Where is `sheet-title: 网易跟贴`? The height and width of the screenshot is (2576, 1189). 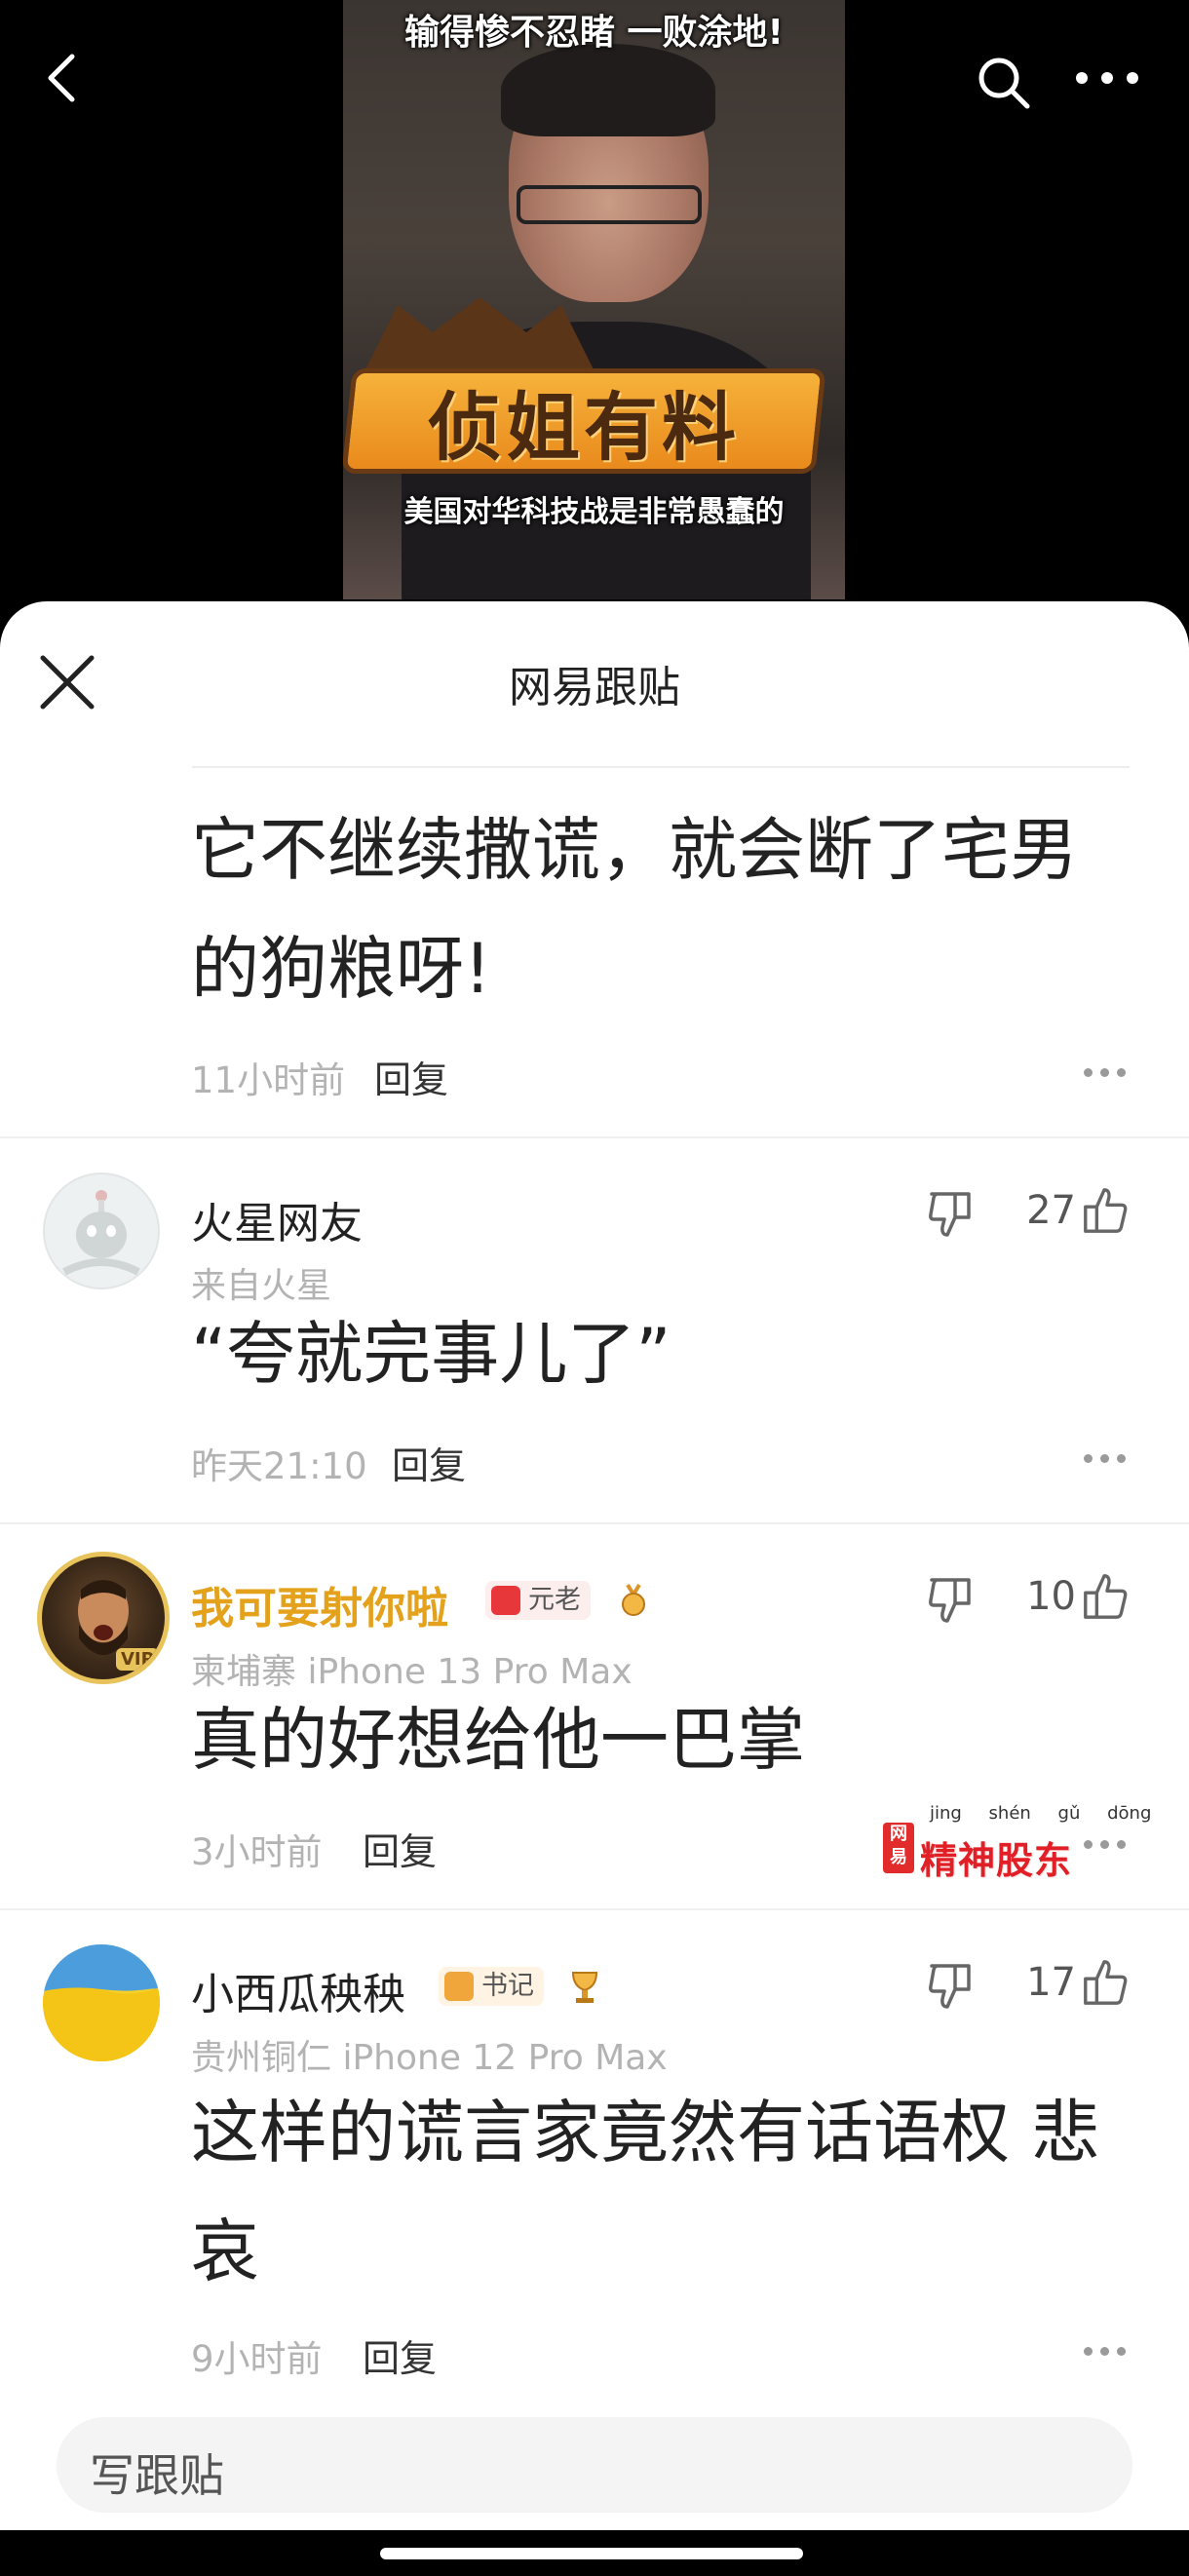
sheet-title: 网易跟贴 is located at coordinates (594, 687).